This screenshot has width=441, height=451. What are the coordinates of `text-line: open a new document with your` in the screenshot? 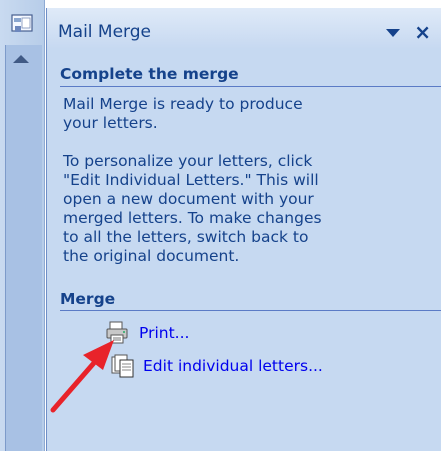 It's located at (188, 199).